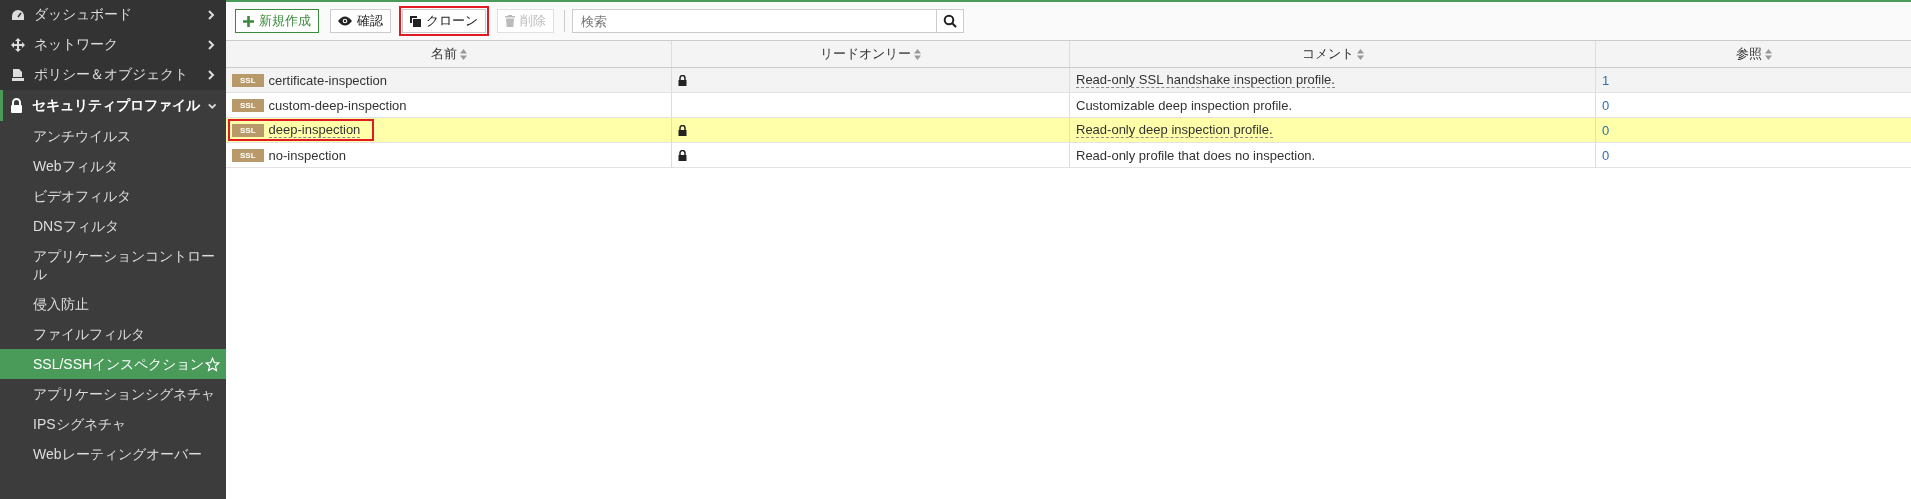  Describe the element at coordinates (113, 75) in the screenshot. I see `sidebar-item: ポリシー＆オブジェクト` at that location.